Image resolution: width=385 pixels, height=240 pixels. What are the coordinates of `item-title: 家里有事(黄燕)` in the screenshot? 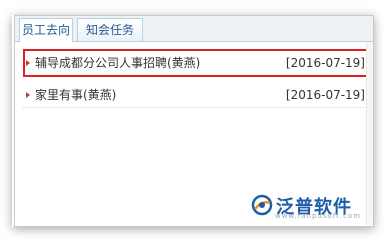 It's located at (75, 95).